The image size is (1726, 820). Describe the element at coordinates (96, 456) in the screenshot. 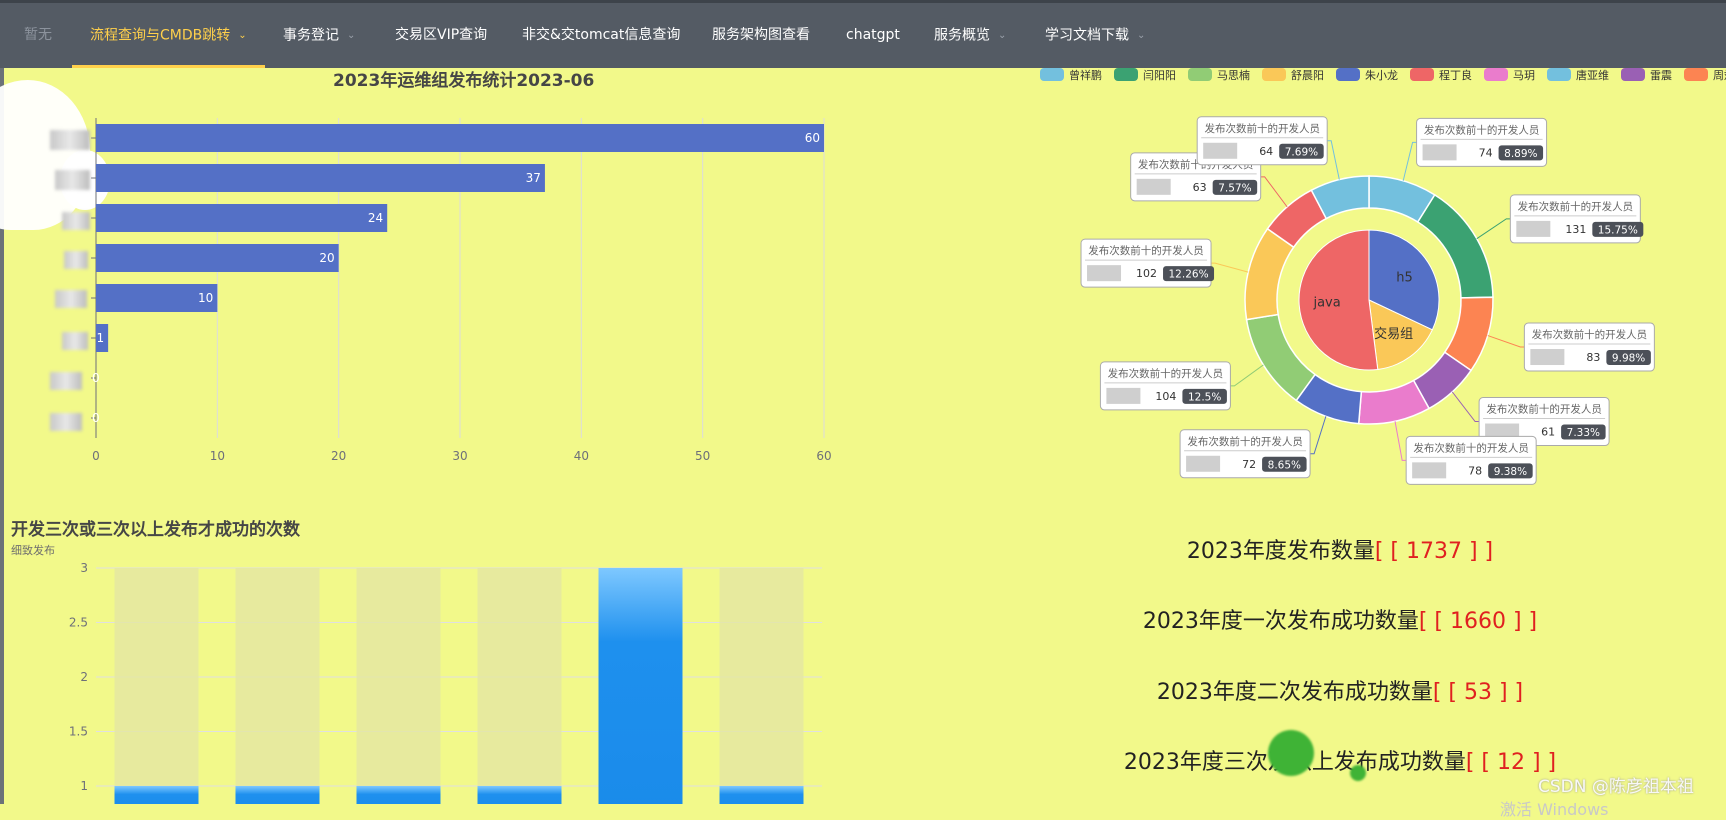

I see `x-tick-label: 0` at that location.